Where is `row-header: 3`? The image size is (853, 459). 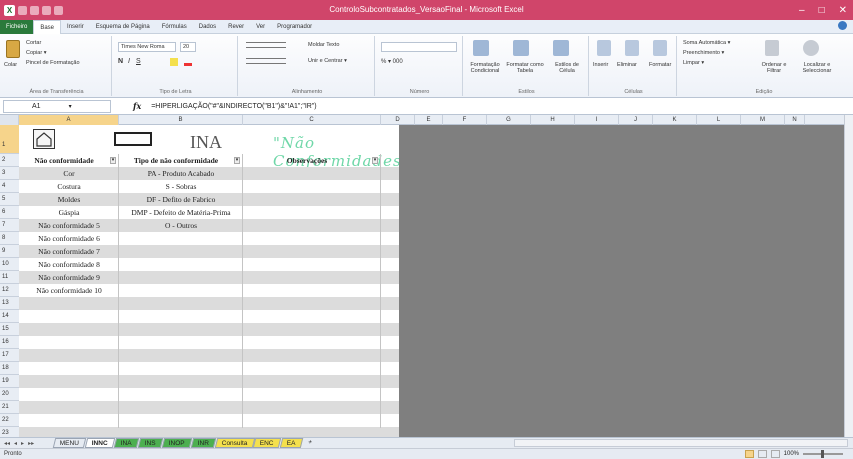 row-header: 3 is located at coordinates (9, 173).